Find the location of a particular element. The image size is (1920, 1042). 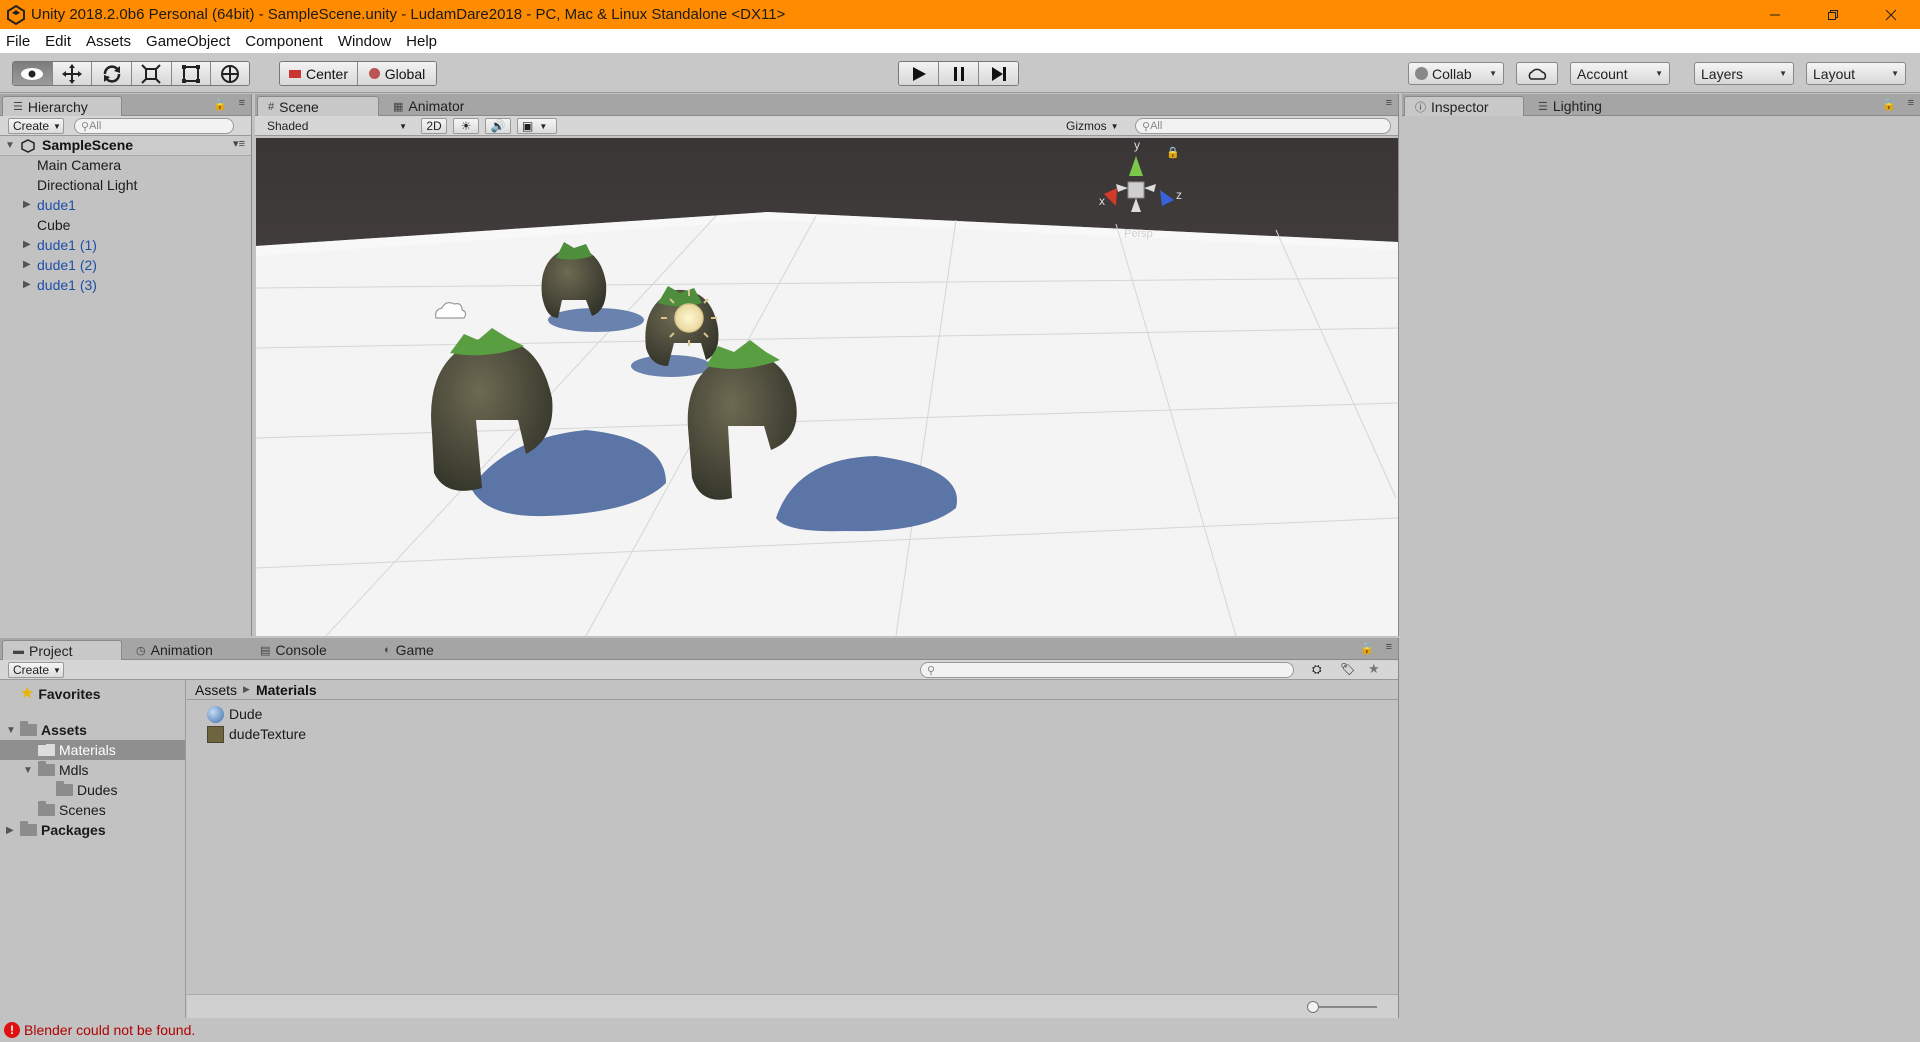

tab-console: ▤ Console is located at coordinates (305, 650).